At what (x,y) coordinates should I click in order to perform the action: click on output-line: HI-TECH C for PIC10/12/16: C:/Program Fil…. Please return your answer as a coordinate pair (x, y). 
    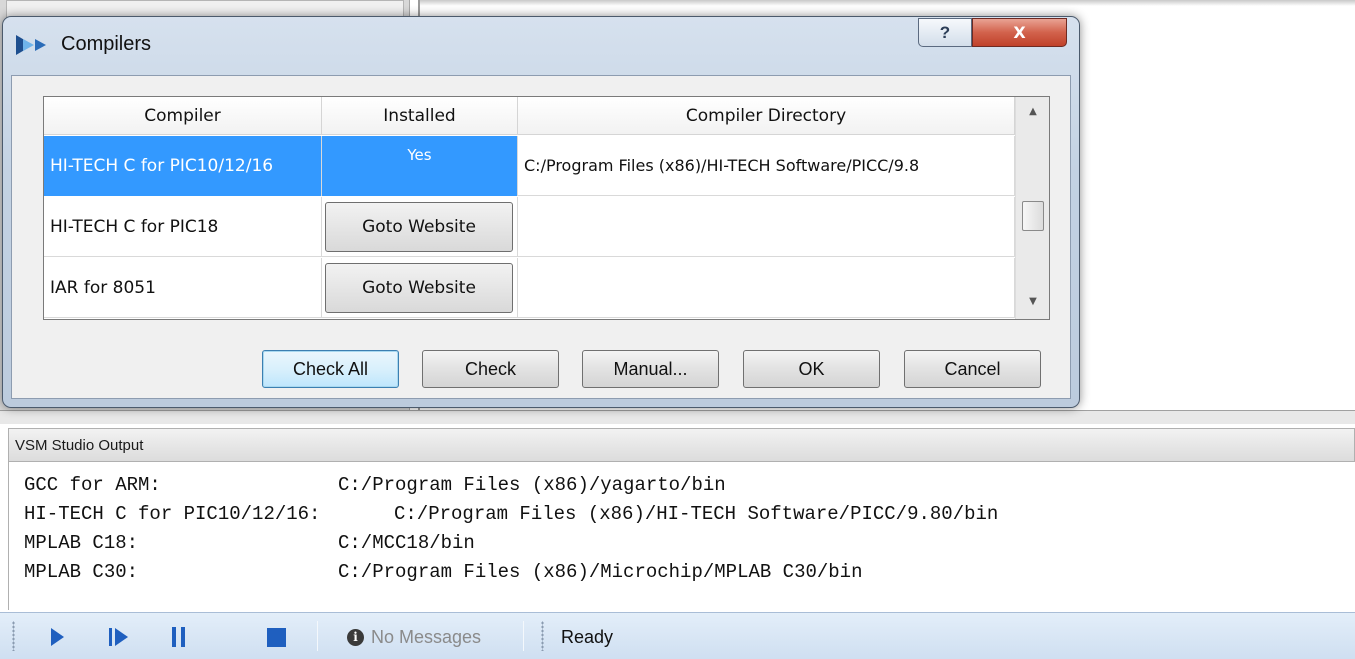
    Looking at the image, I should click on (511, 514).